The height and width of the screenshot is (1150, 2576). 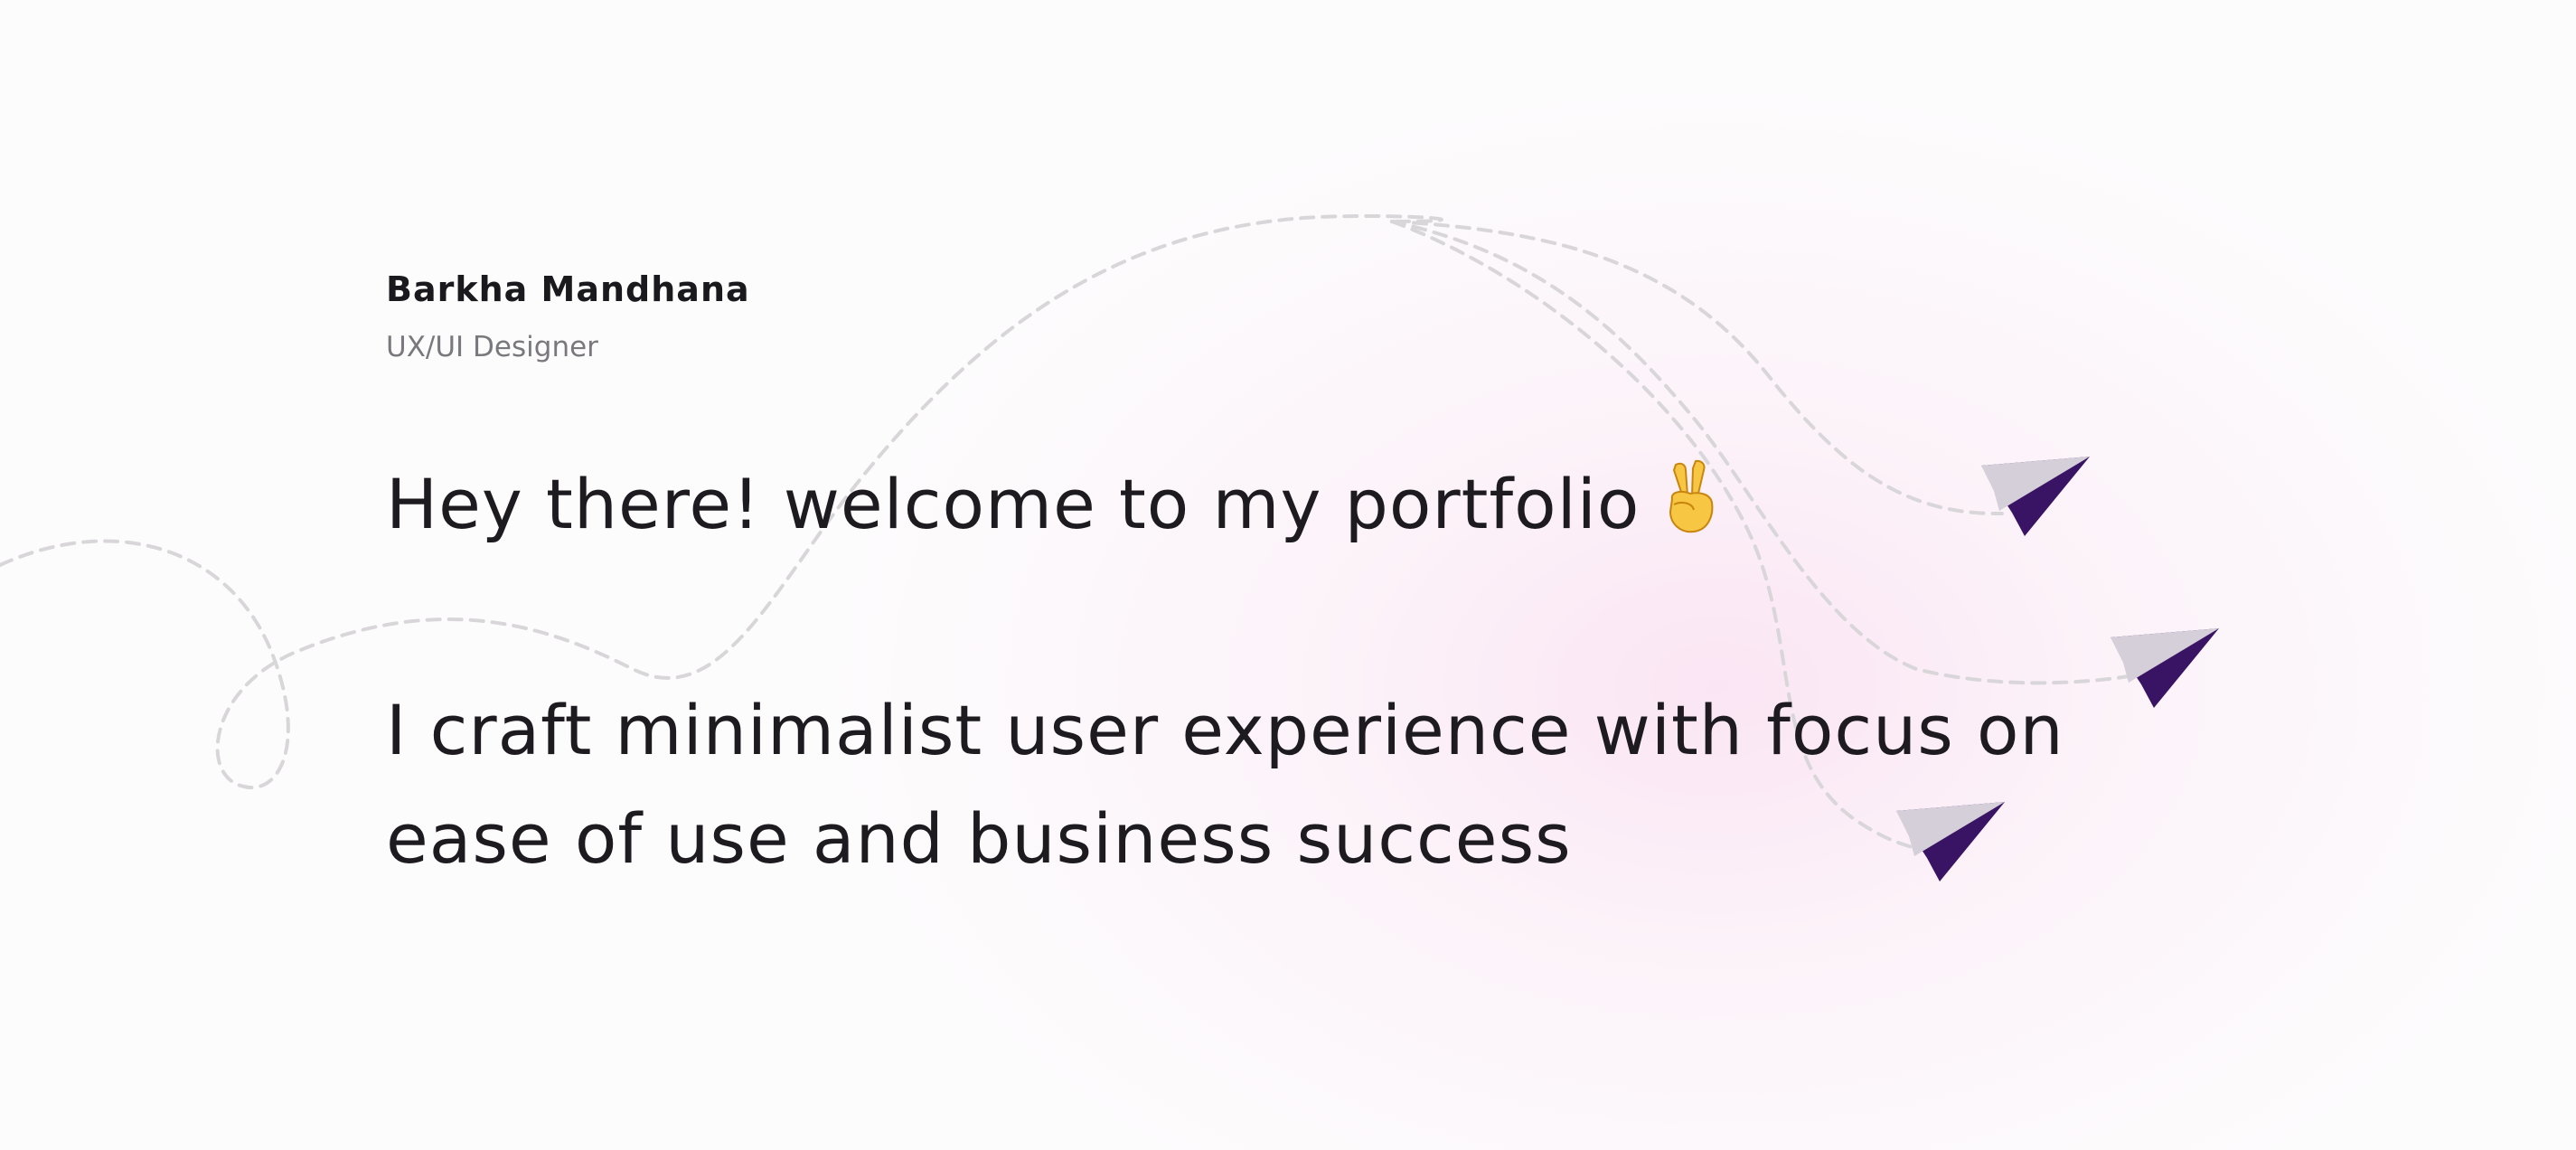 I want to click on tagline-line-2: ease of use and business success, so click(x=979, y=838).